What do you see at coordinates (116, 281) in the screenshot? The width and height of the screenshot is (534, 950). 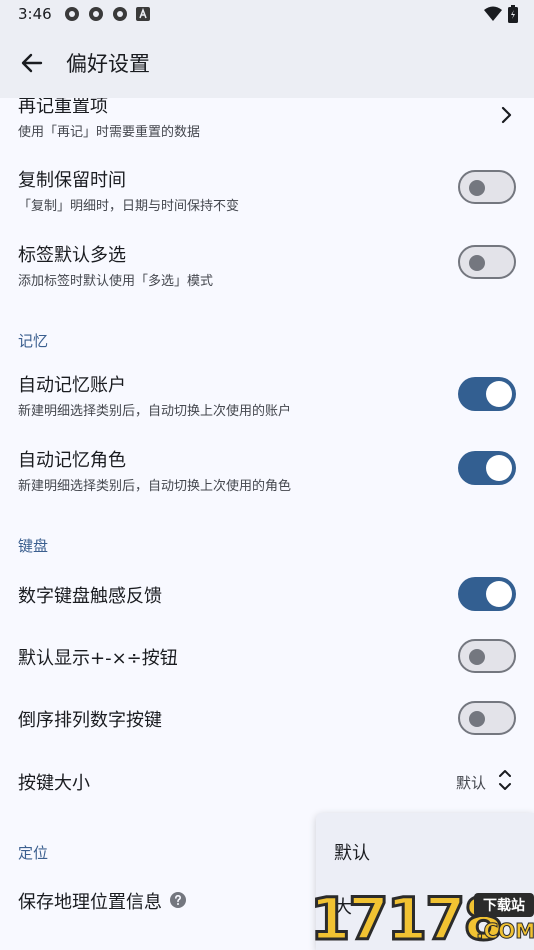 I see `tag-multi-subtitle: 添加标签时默认使用「多选」模式` at bounding box center [116, 281].